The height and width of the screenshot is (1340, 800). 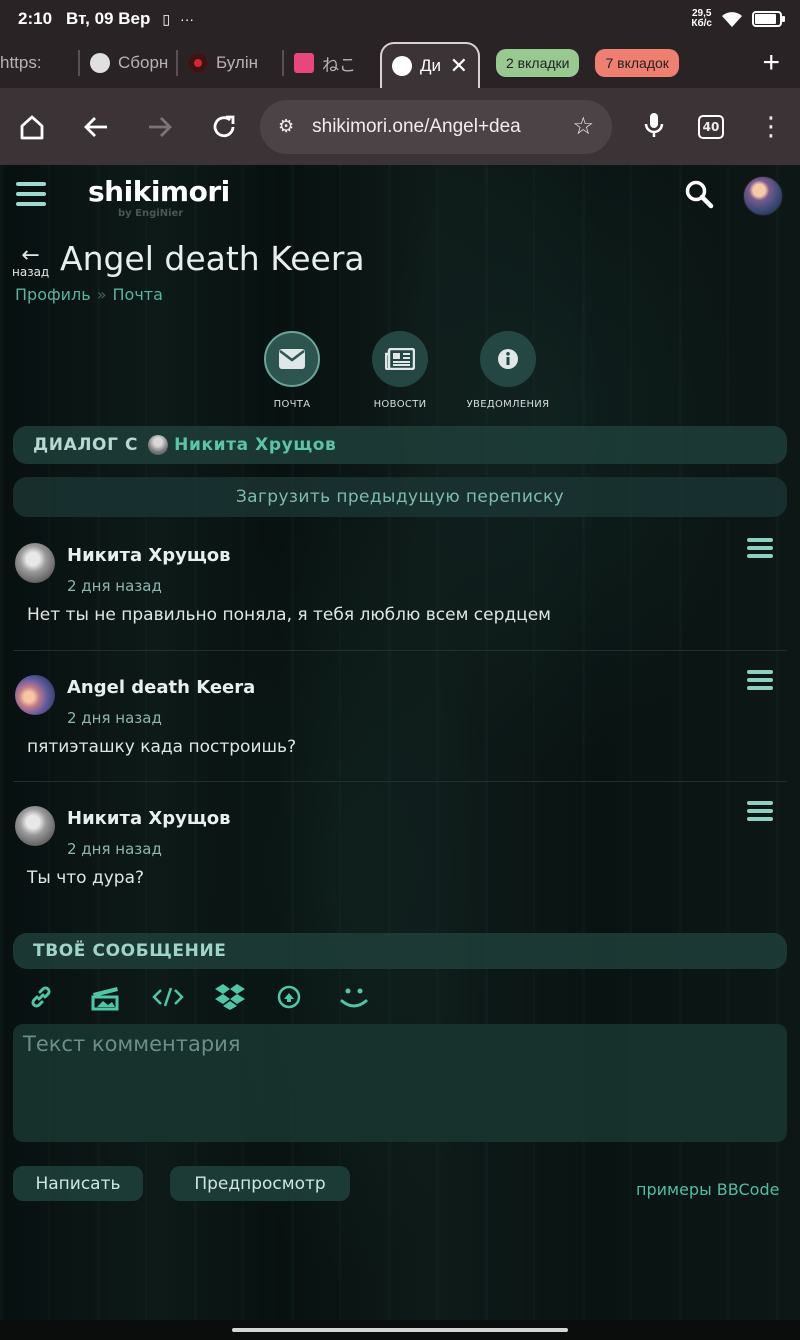 What do you see at coordinates (224, 127) in the screenshot?
I see `reload-icon` at bounding box center [224, 127].